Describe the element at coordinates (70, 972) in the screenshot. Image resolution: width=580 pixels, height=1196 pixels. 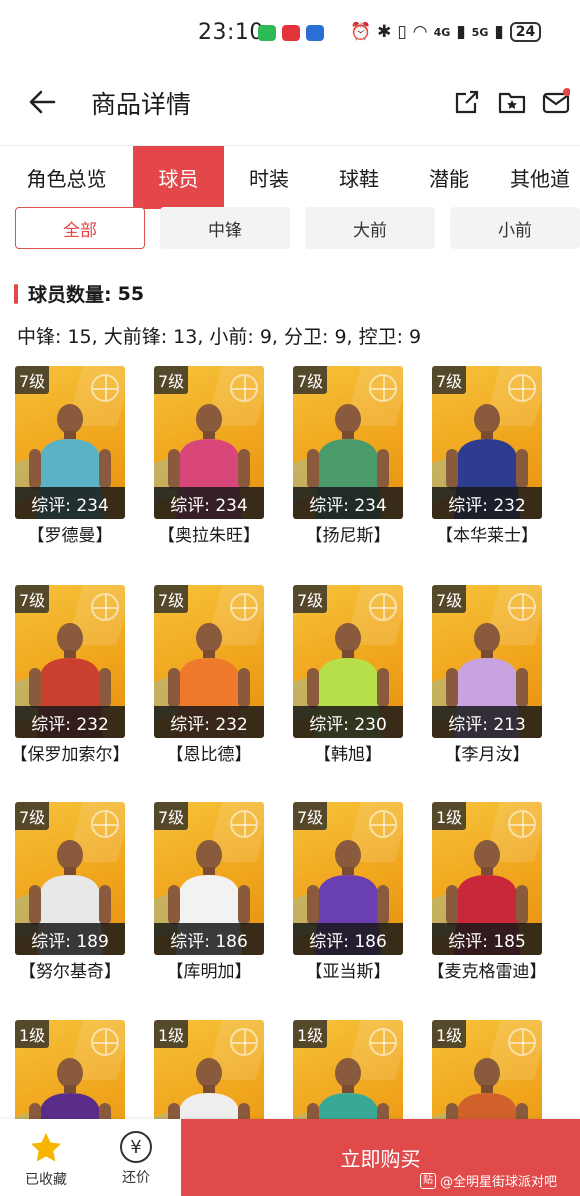
I see `player-name: 【努尔基奇】` at that location.